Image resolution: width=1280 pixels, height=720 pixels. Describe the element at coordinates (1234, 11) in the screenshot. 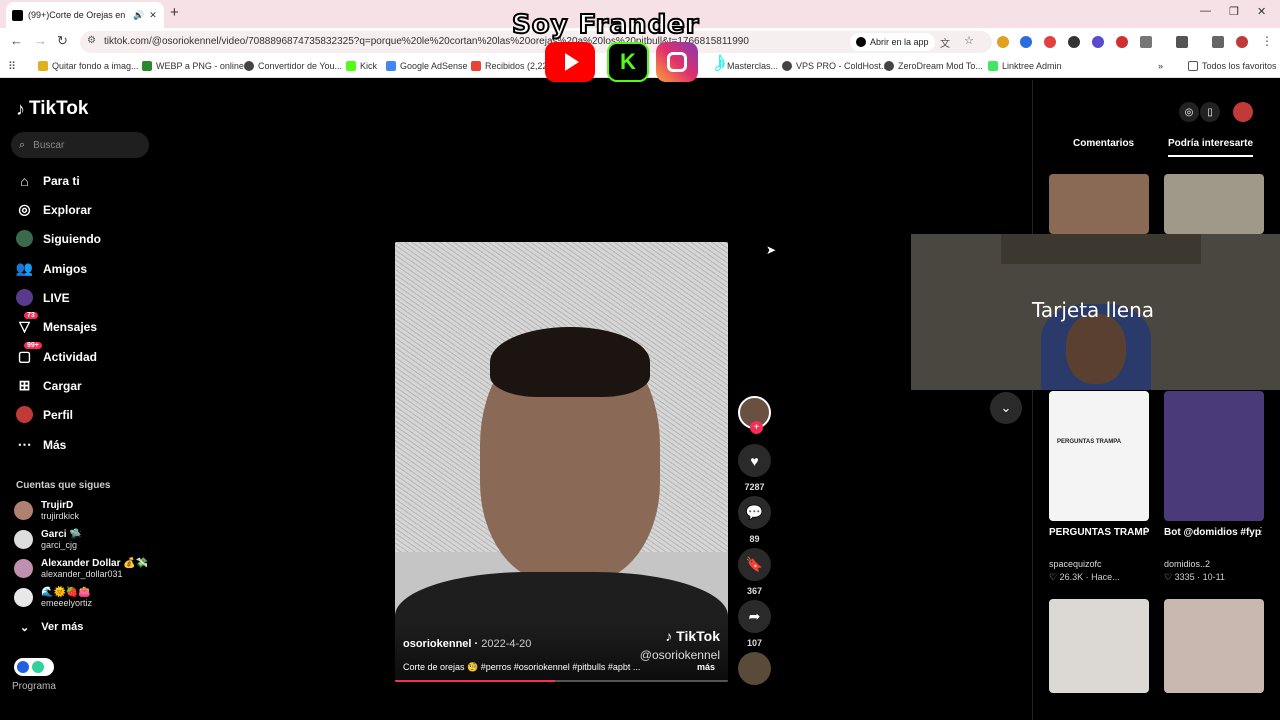

I see `restore-icon: ❐` at that location.